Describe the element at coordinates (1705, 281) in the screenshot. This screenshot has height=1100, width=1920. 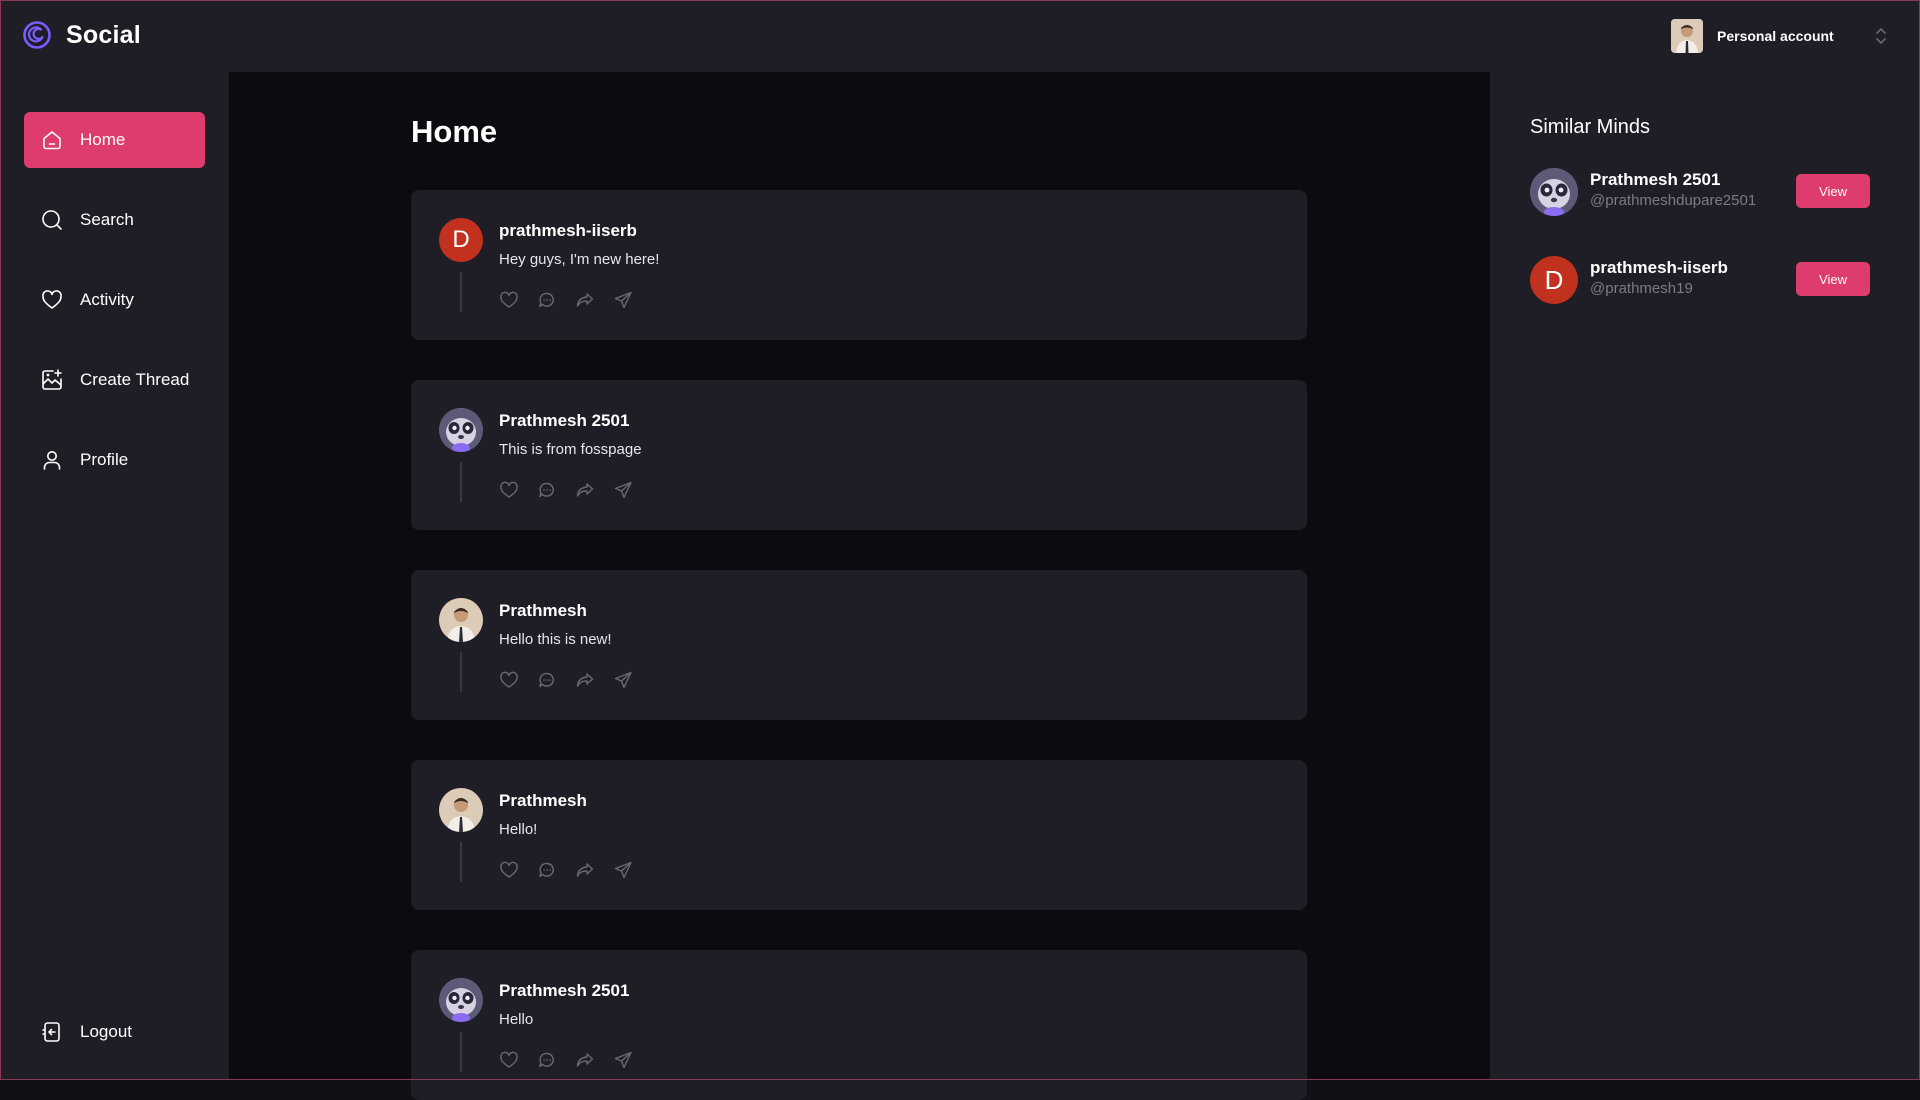
I see `suggested-user: D prathmesh-iiserb @prathmesh19 View` at that location.